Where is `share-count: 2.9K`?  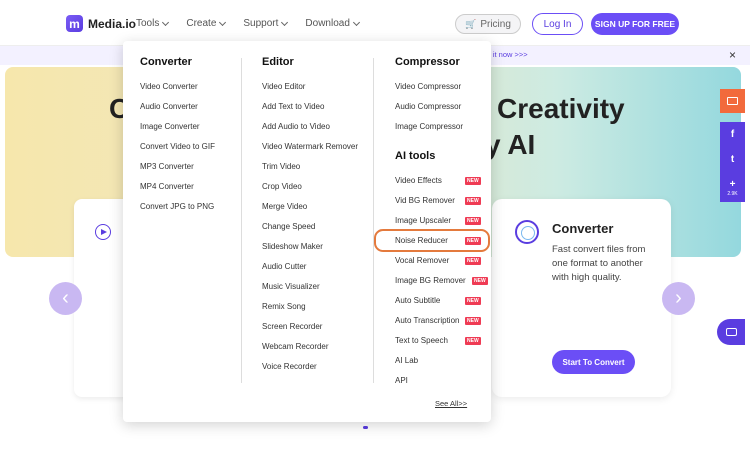
share-count: 2.9K is located at coordinates (732, 194).